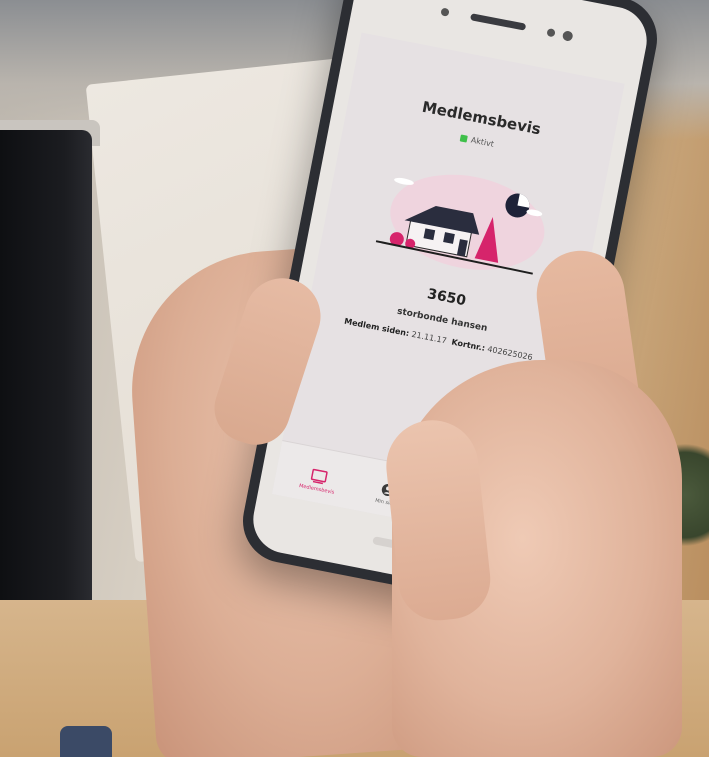  Describe the element at coordinates (468, 345) in the screenshot. I see `card-no-label: Kortnr.:` at that location.